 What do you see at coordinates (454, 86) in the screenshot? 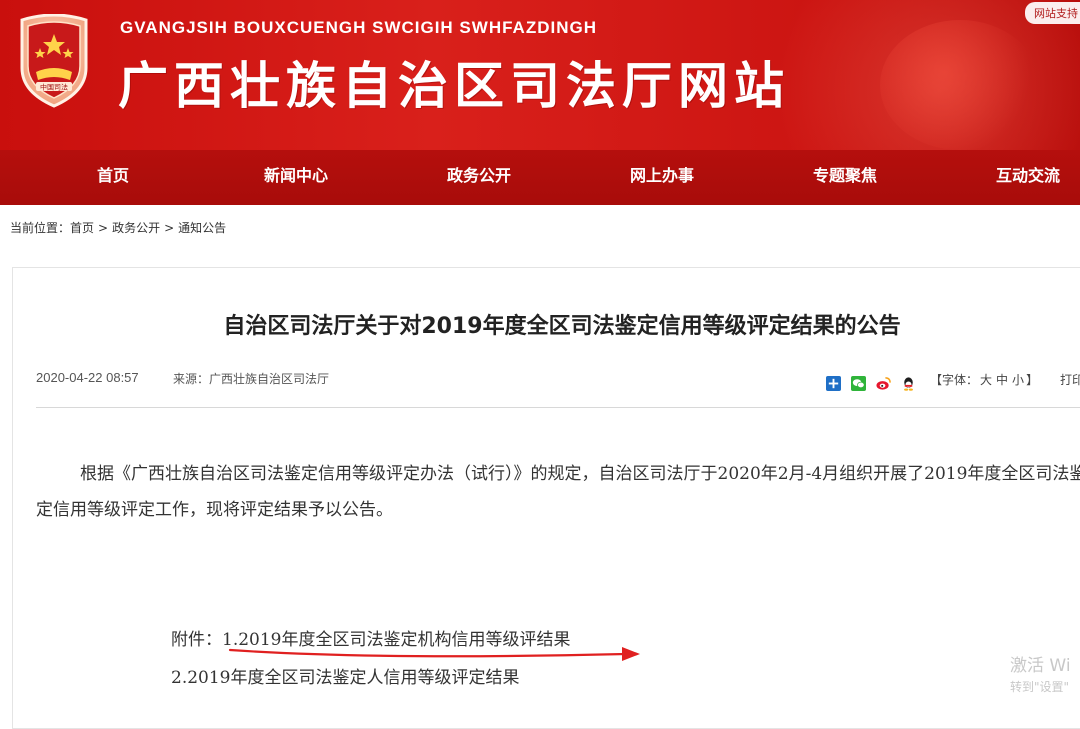
I see `site-title: 广西壮族自治区司法厅网站` at bounding box center [454, 86].